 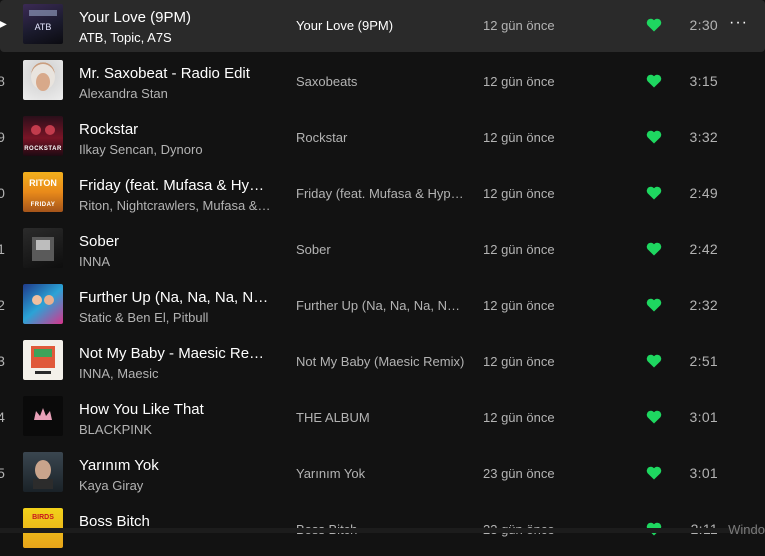 I want to click on track-duration: 3:32, so click(x=703, y=137).